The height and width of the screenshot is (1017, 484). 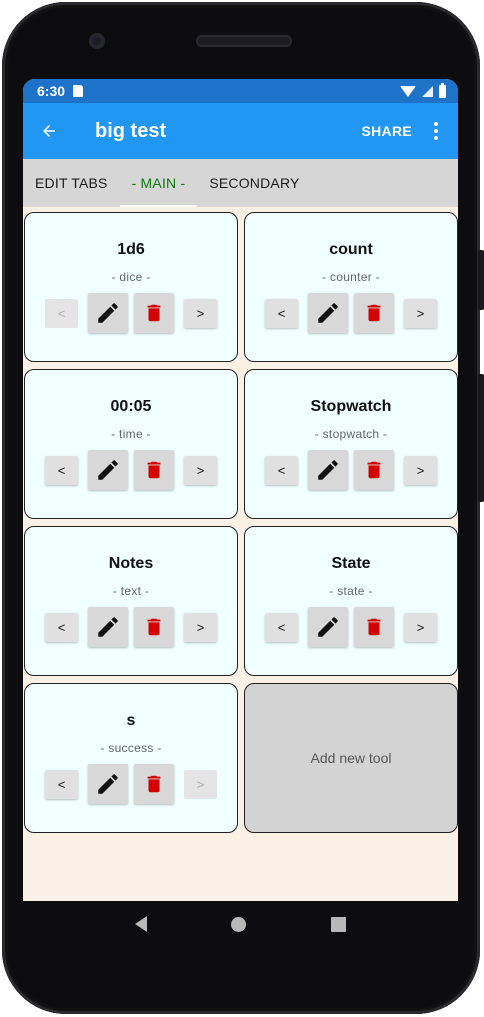 I want to click on app-bar: big test SHARE, so click(x=240, y=131).